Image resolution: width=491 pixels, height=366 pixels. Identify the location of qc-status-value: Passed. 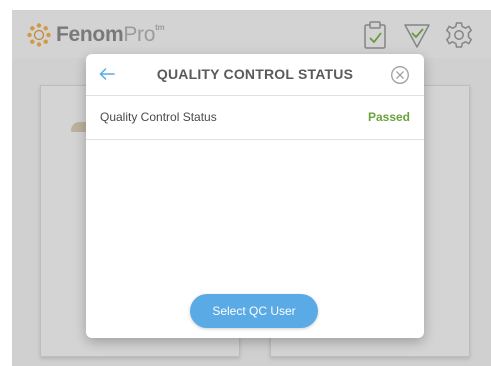
(388, 117).